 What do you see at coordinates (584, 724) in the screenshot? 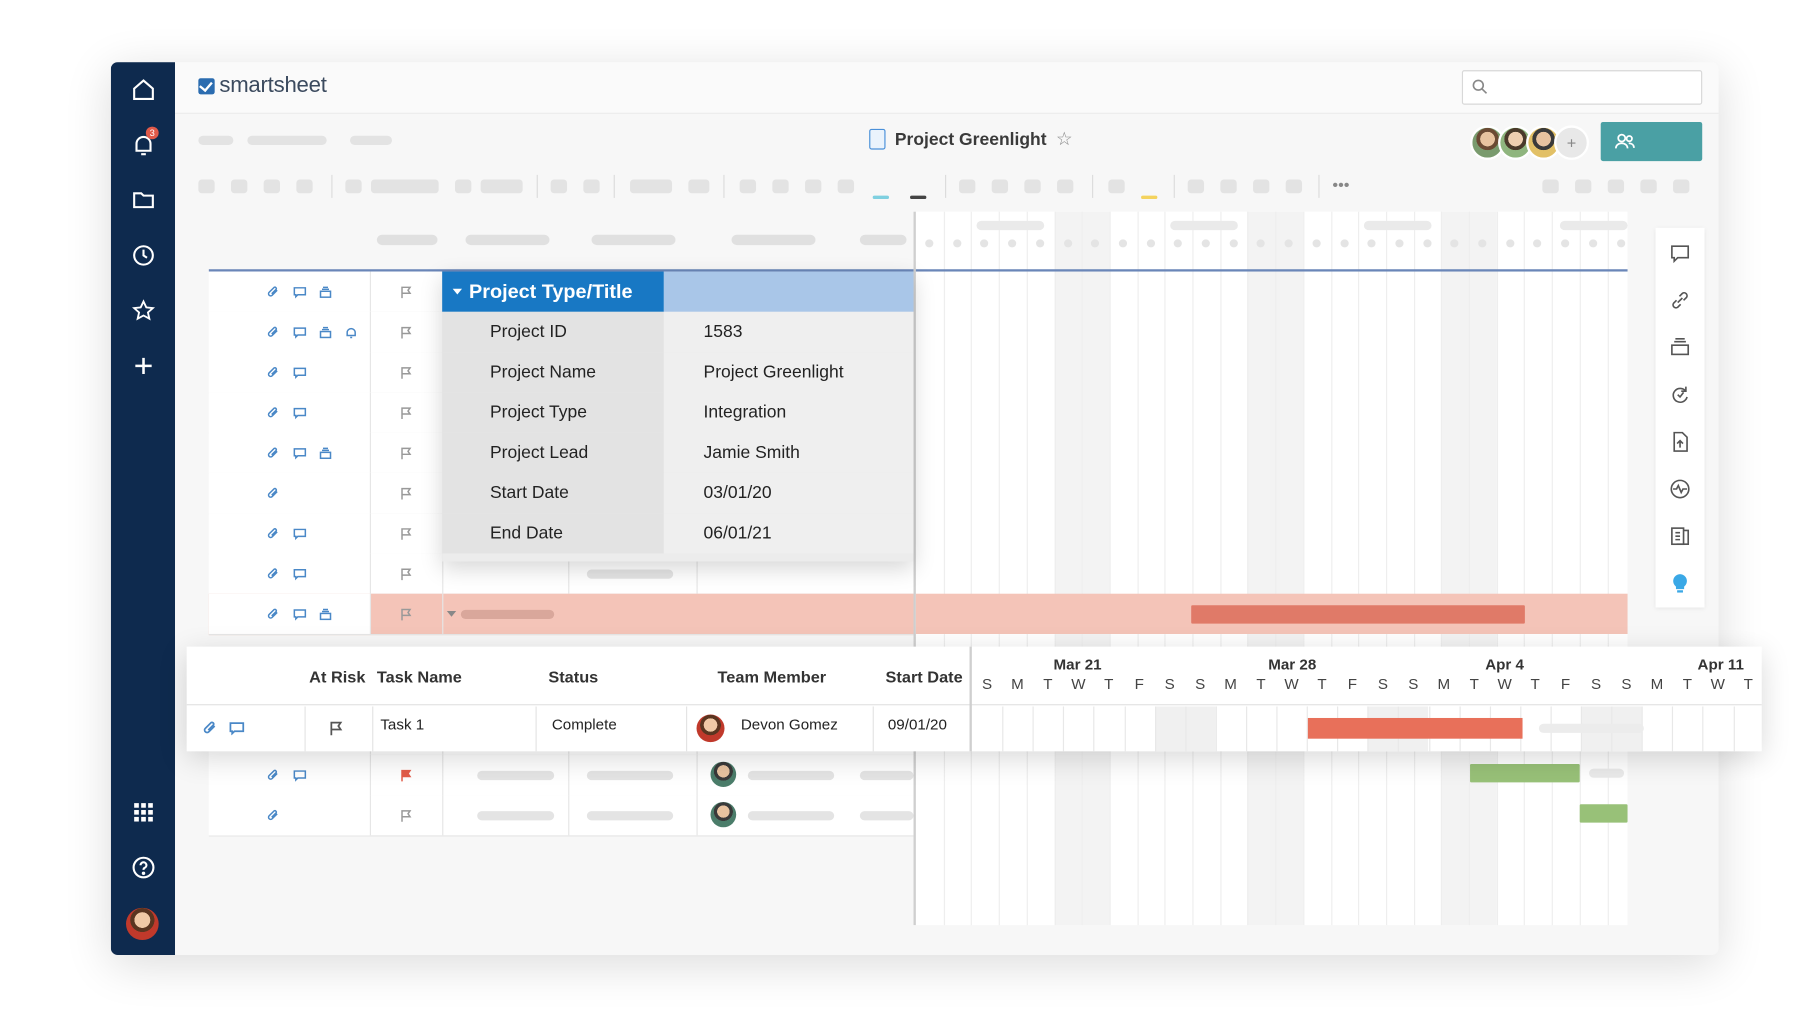
I see `status-cell: Complete` at bounding box center [584, 724].